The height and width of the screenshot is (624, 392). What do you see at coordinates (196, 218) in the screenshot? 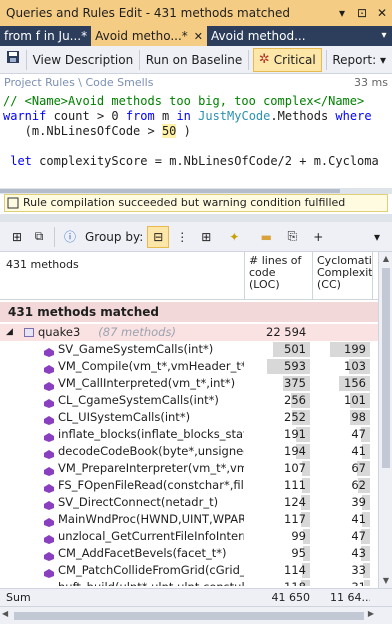
I see `pane-splitter` at bounding box center [196, 218].